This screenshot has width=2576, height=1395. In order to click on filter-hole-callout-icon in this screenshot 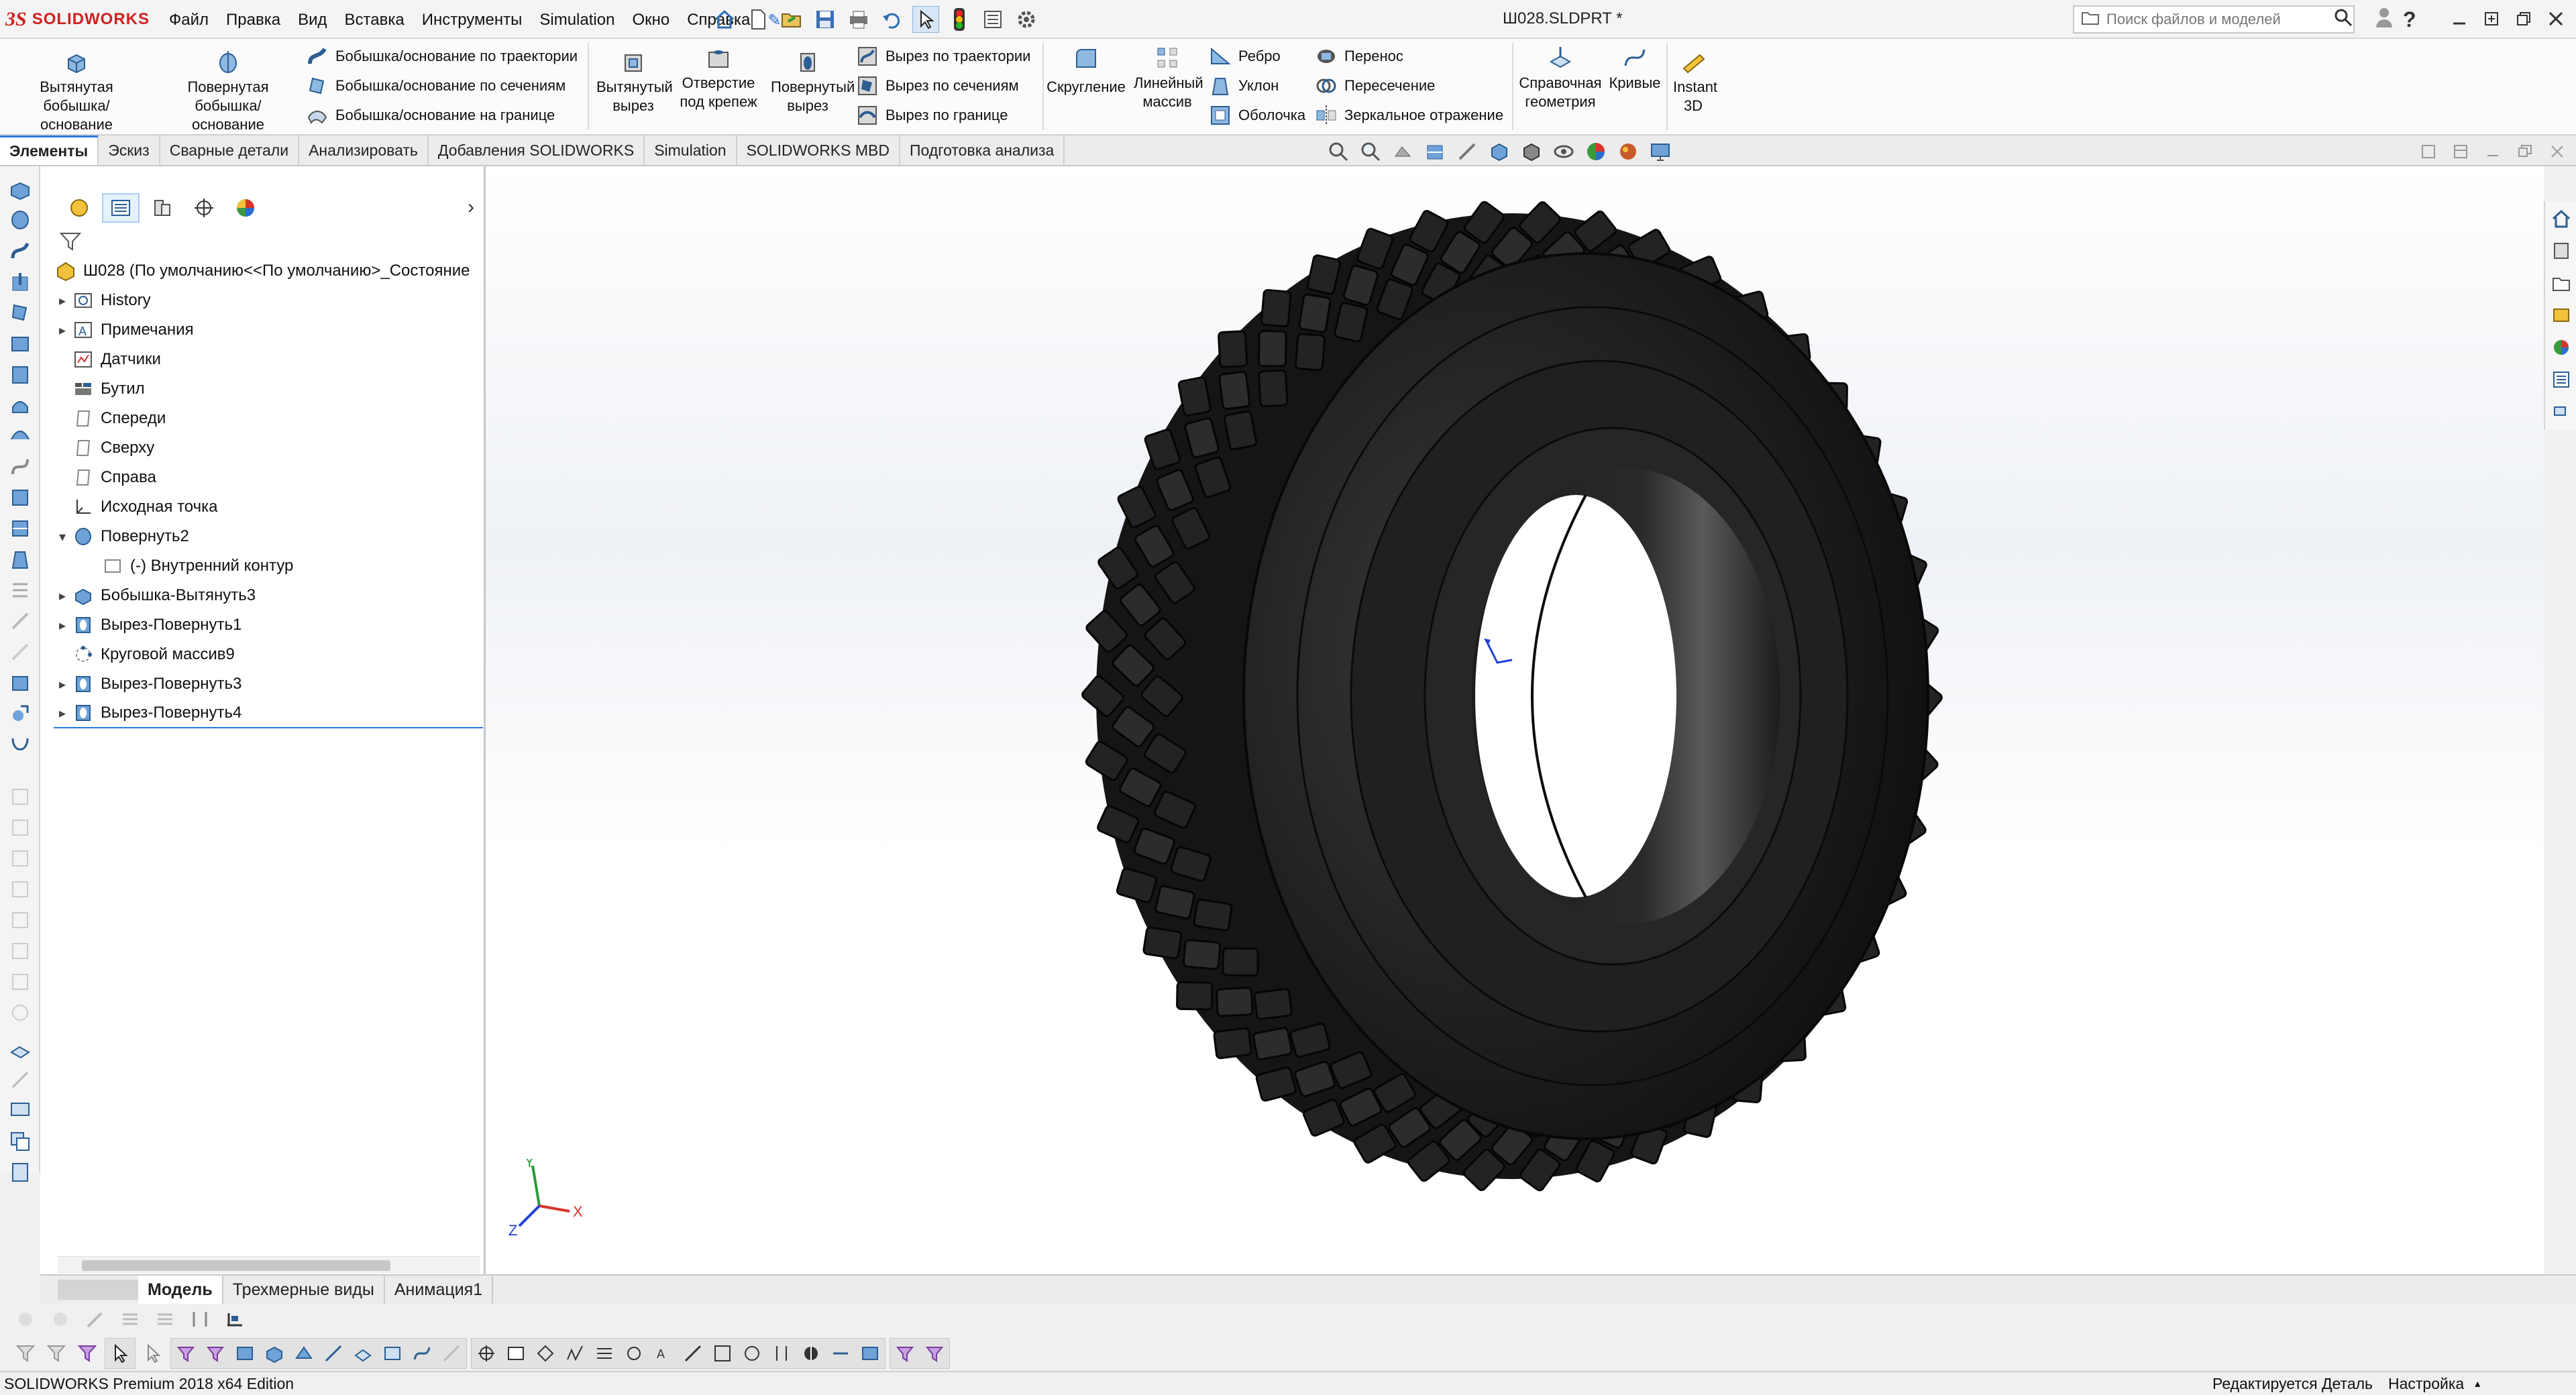, I will do `click(781, 1353)`.